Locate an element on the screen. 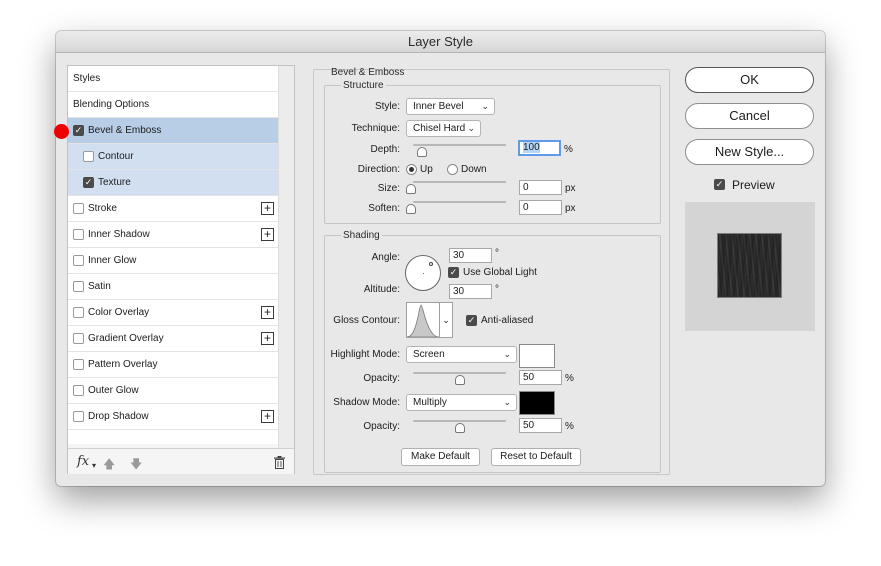  satin-checkbox is located at coordinates (78, 286).